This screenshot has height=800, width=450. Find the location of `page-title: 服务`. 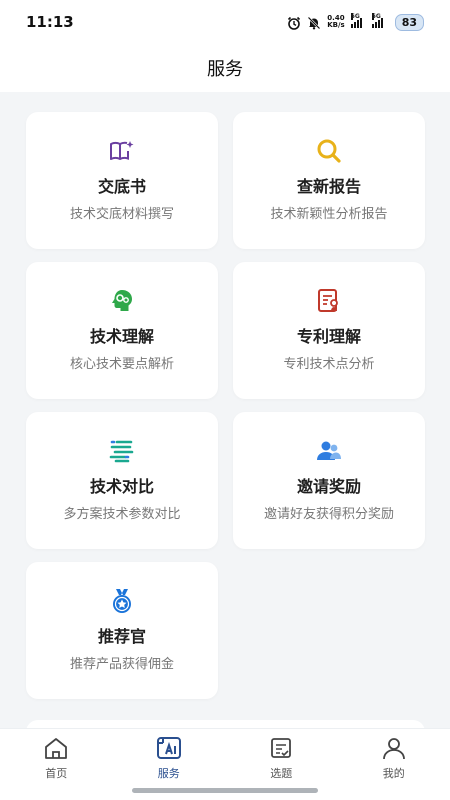

page-title: 服务 is located at coordinates (225, 69).